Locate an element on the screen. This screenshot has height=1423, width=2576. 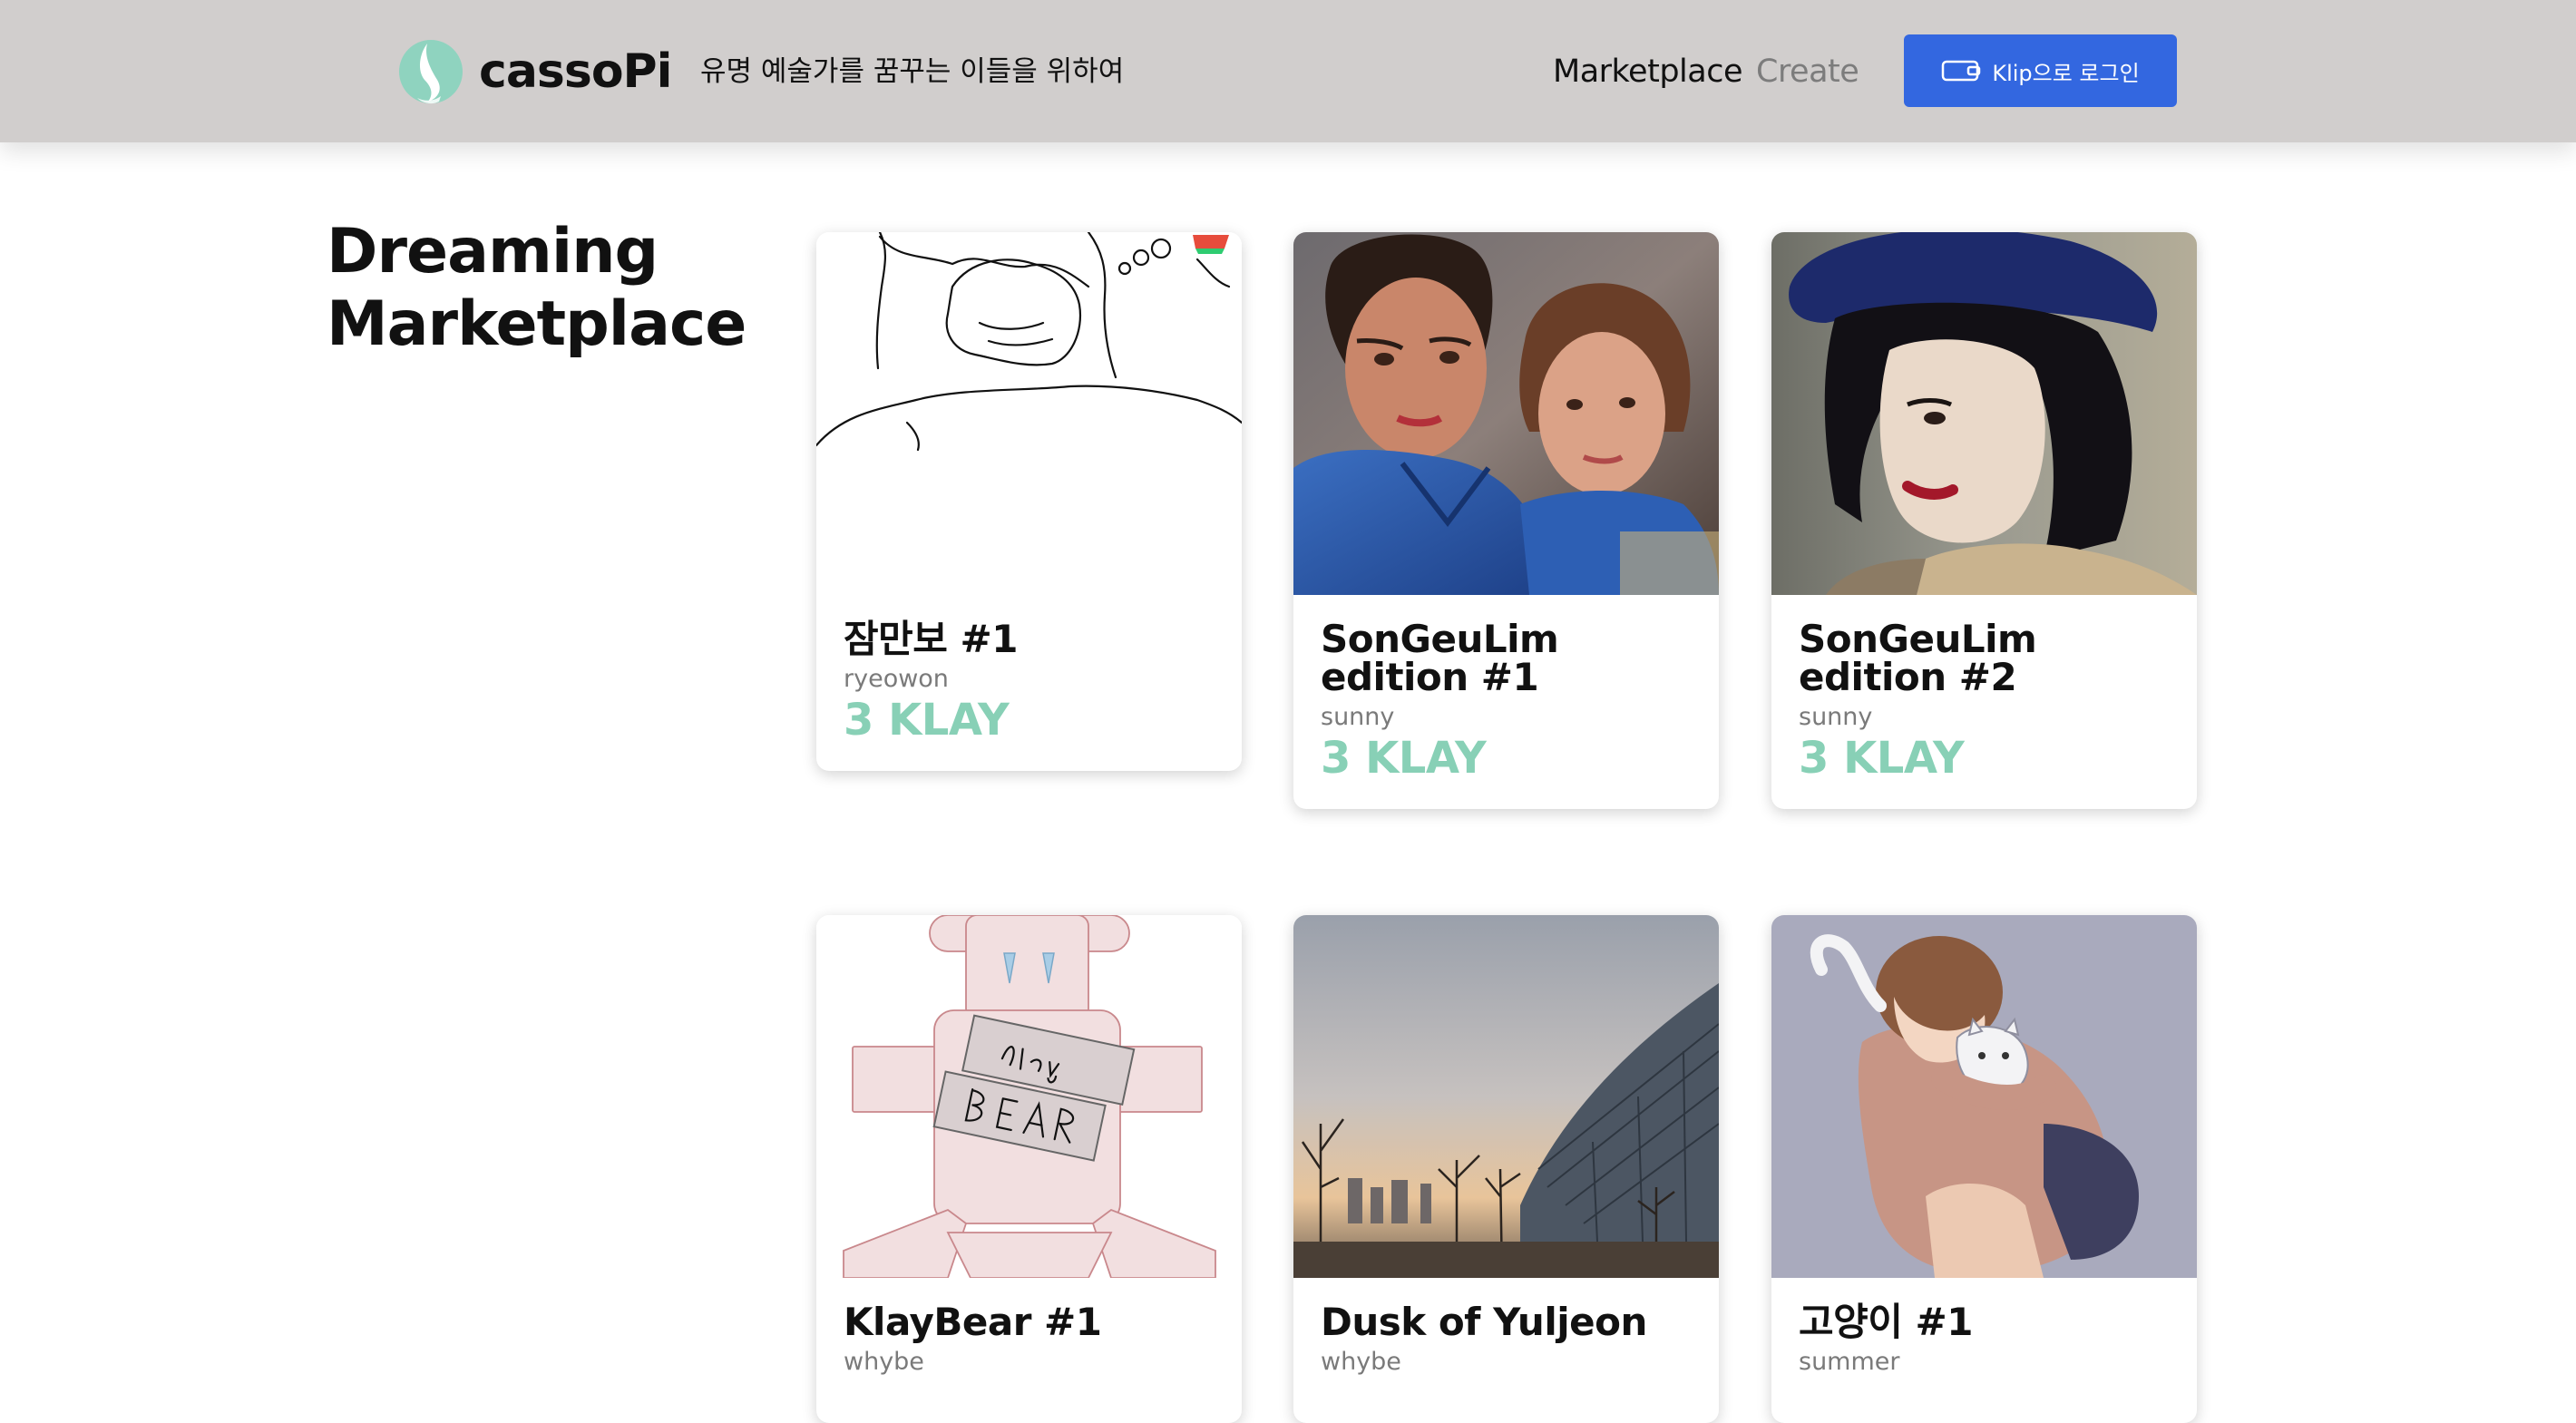
card-artist: summer is located at coordinates (1849, 1362).